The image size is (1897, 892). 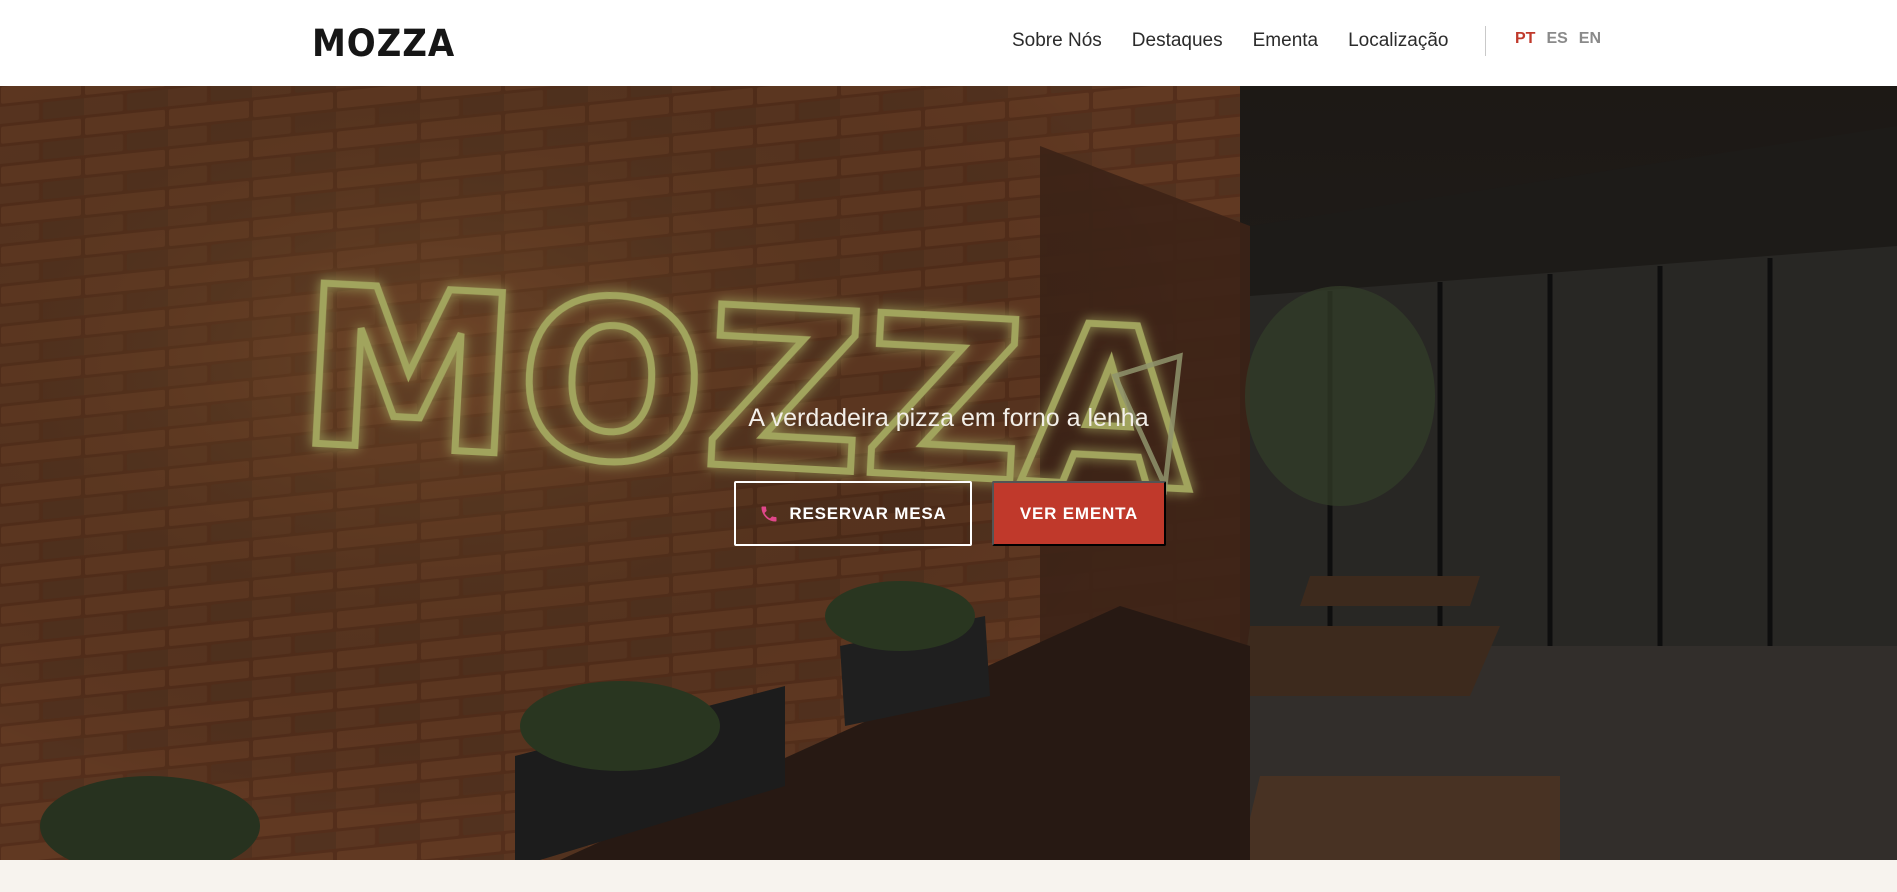 I want to click on nav-divider, so click(x=1485, y=41).